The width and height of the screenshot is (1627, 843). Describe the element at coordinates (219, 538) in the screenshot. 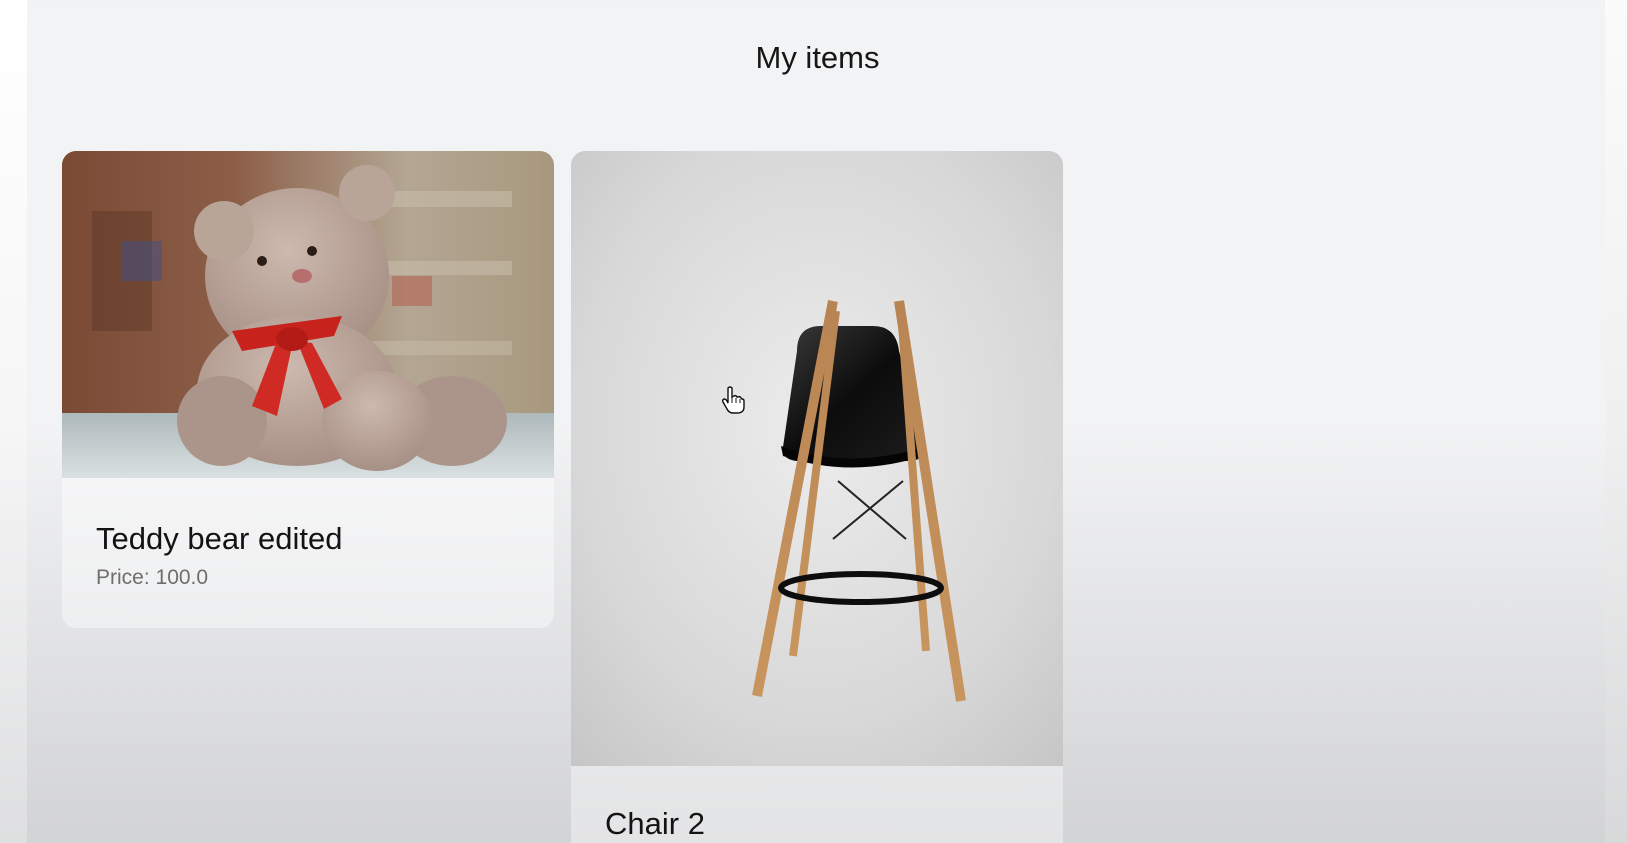

I see `item-title: Teddy bear edited` at that location.